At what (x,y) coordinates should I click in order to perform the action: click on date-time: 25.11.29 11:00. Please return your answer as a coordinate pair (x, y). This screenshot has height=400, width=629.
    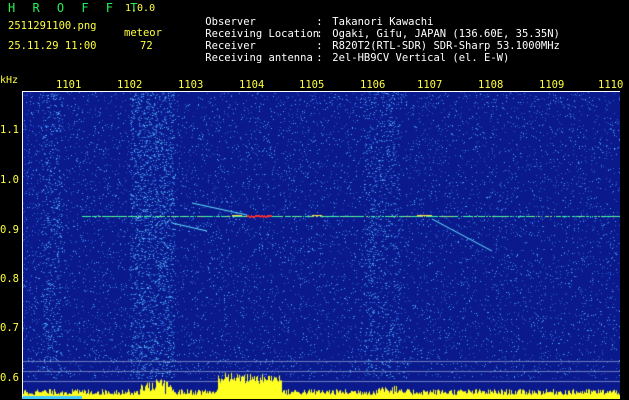
    Looking at the image, I should click on (52, 46).